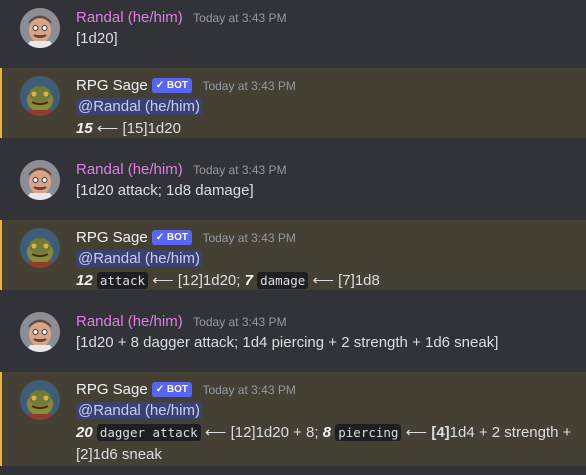  What do you see at coordinates (327, 432) in the screenshot?
I see `roll-total: 8` at bounding box center [327, 432].